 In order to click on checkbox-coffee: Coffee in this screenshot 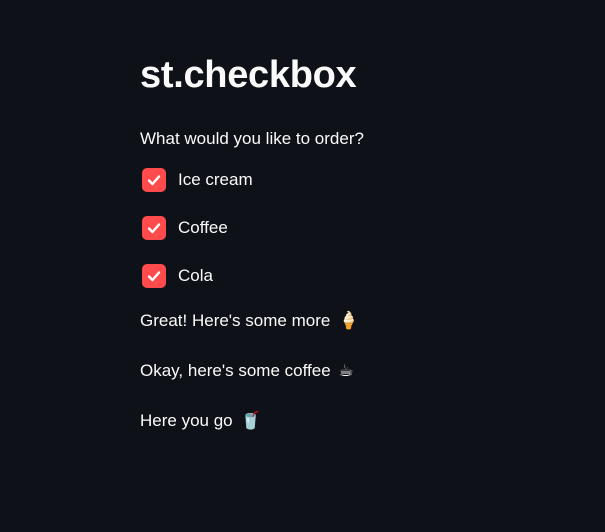, I will do `click(360, 228)`.